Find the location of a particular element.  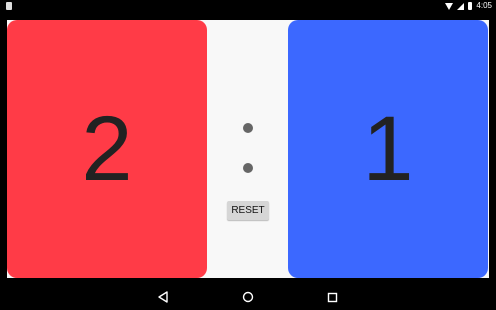

home-icon is located at coordinates (248, 297).